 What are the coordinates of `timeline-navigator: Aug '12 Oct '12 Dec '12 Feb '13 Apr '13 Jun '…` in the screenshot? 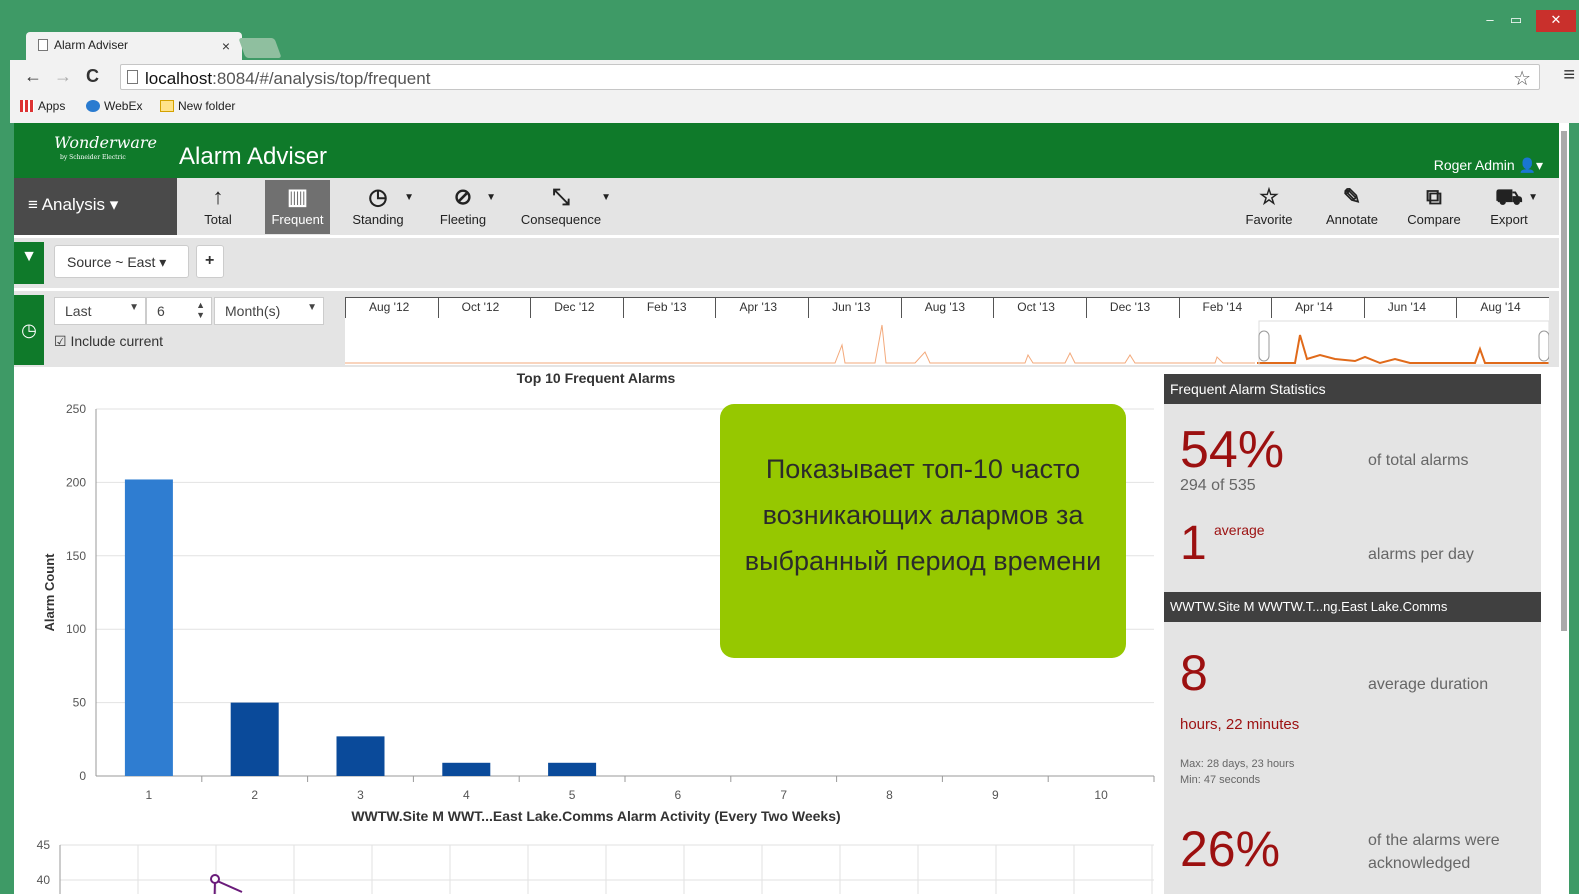 It's located at (947, 331).